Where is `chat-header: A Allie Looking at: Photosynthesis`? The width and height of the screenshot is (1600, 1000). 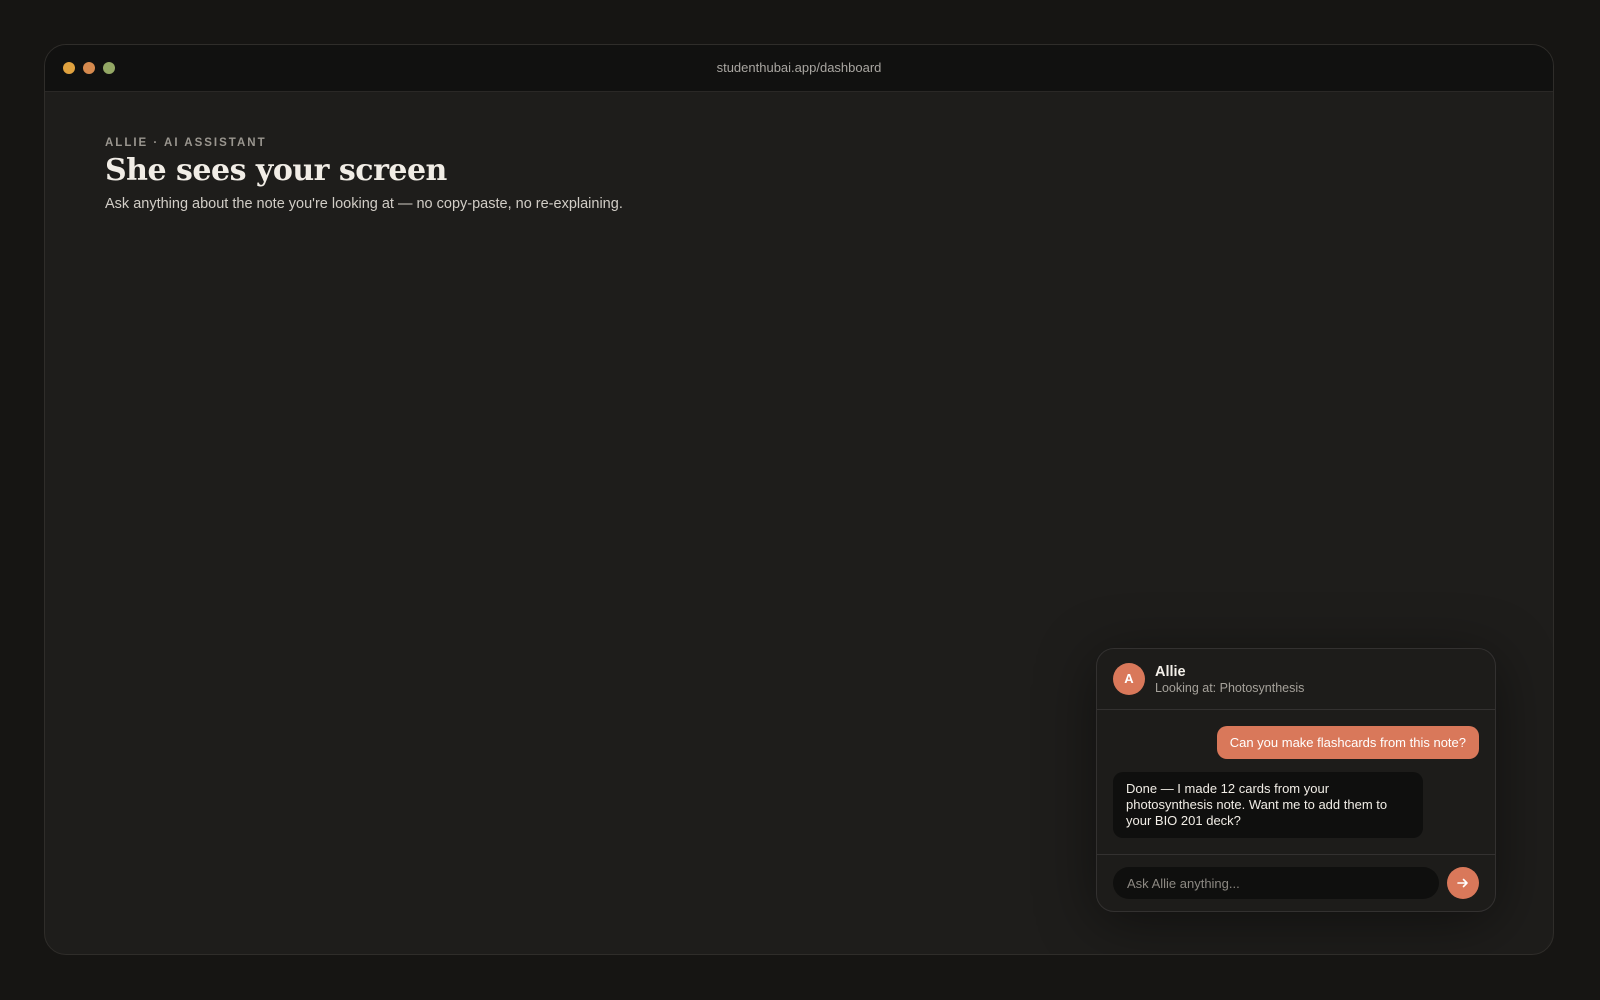 chat-header: A Allie Looking at: Photosynthesis is located at coordinates (1296, 679).